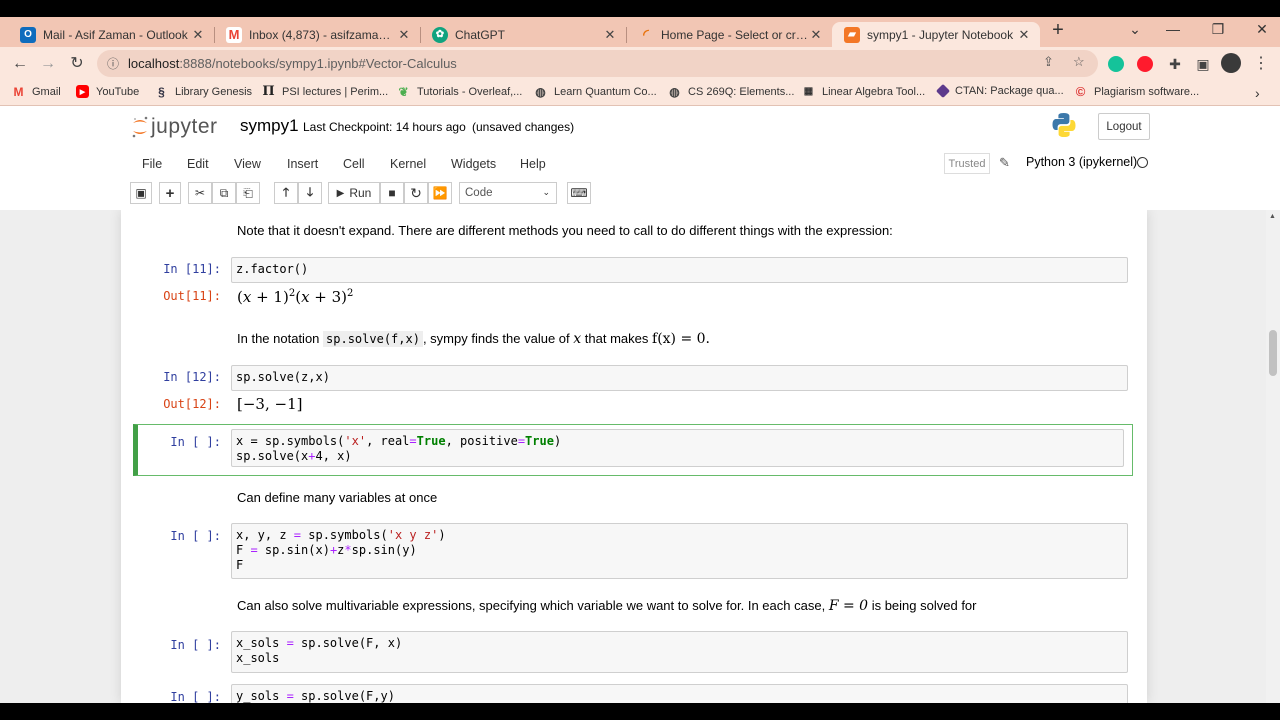 The image size is (1280, 720). Describe the element at coordinates (1261, 64) in the screenshot. I see `more-menu-icon: ⋮` at that location.